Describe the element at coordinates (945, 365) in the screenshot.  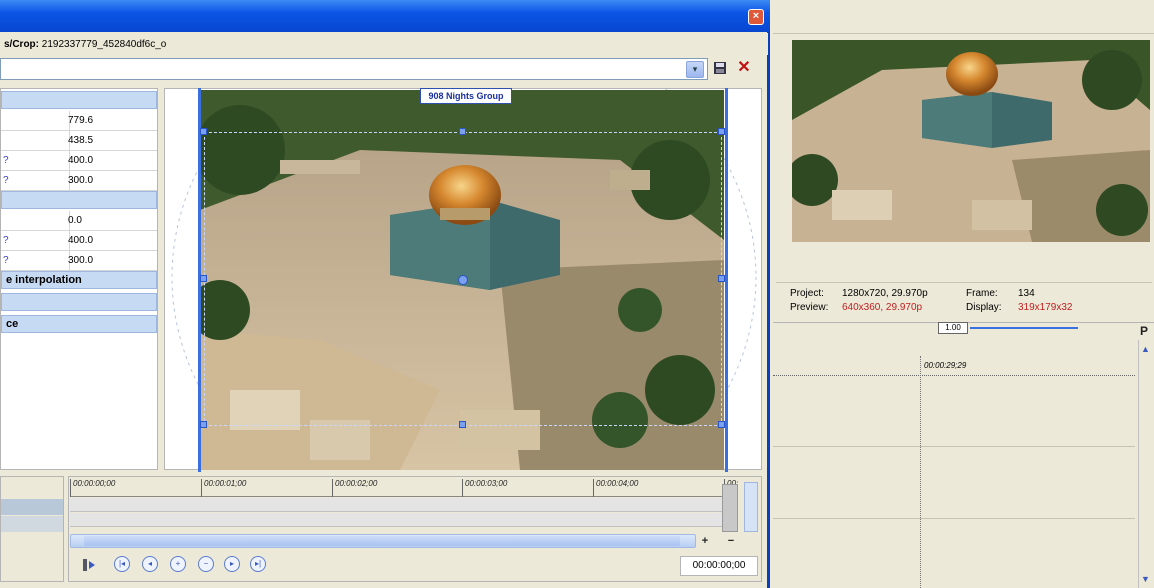
I see `cursor-time-label: 00:00:29;29` at that location.